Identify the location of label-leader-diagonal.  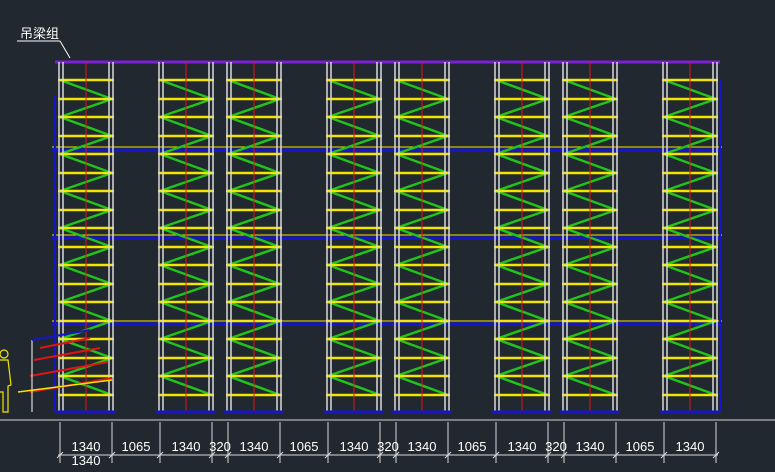
(65, 49).